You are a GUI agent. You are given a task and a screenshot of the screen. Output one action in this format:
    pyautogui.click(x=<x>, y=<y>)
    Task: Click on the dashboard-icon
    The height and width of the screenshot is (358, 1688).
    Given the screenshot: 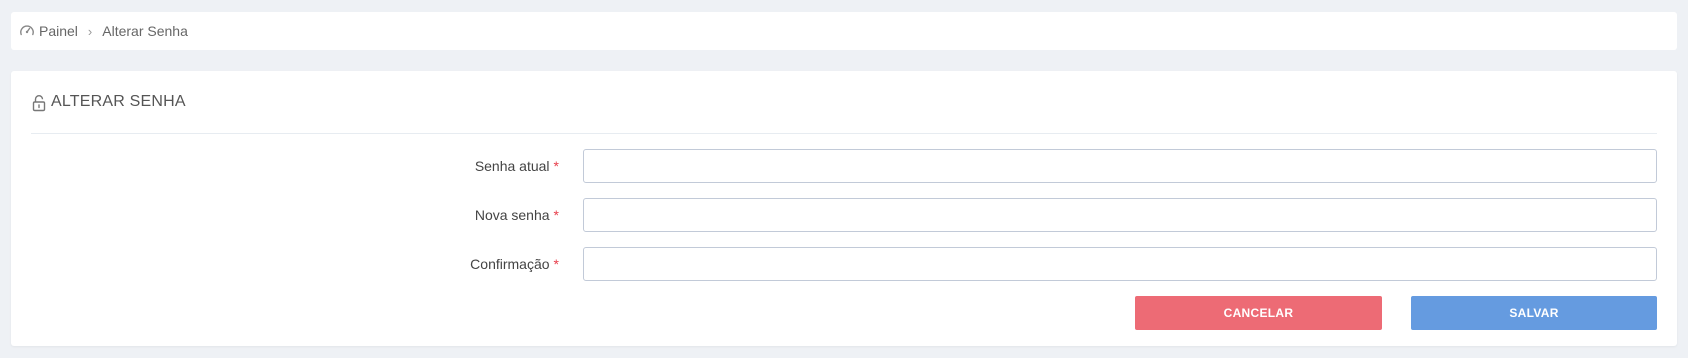 What is the action you would take?
    pyautogui.click(x=27, y=31)
    